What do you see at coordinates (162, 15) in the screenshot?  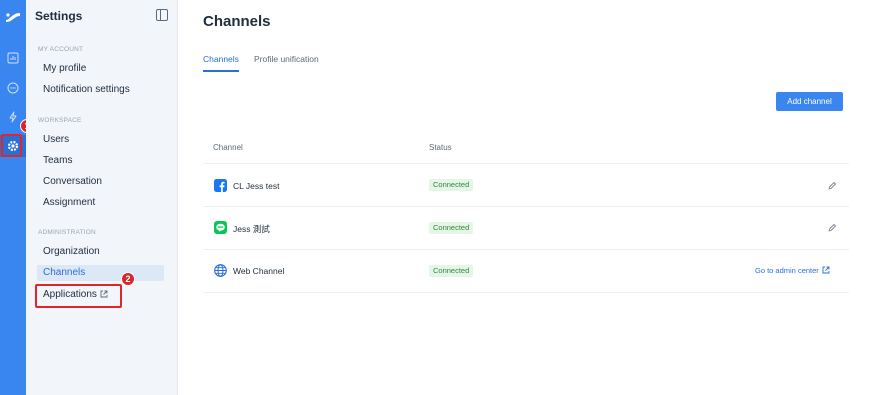 I see `collapse-sidebar-icon` at bounding box center [162, 15].